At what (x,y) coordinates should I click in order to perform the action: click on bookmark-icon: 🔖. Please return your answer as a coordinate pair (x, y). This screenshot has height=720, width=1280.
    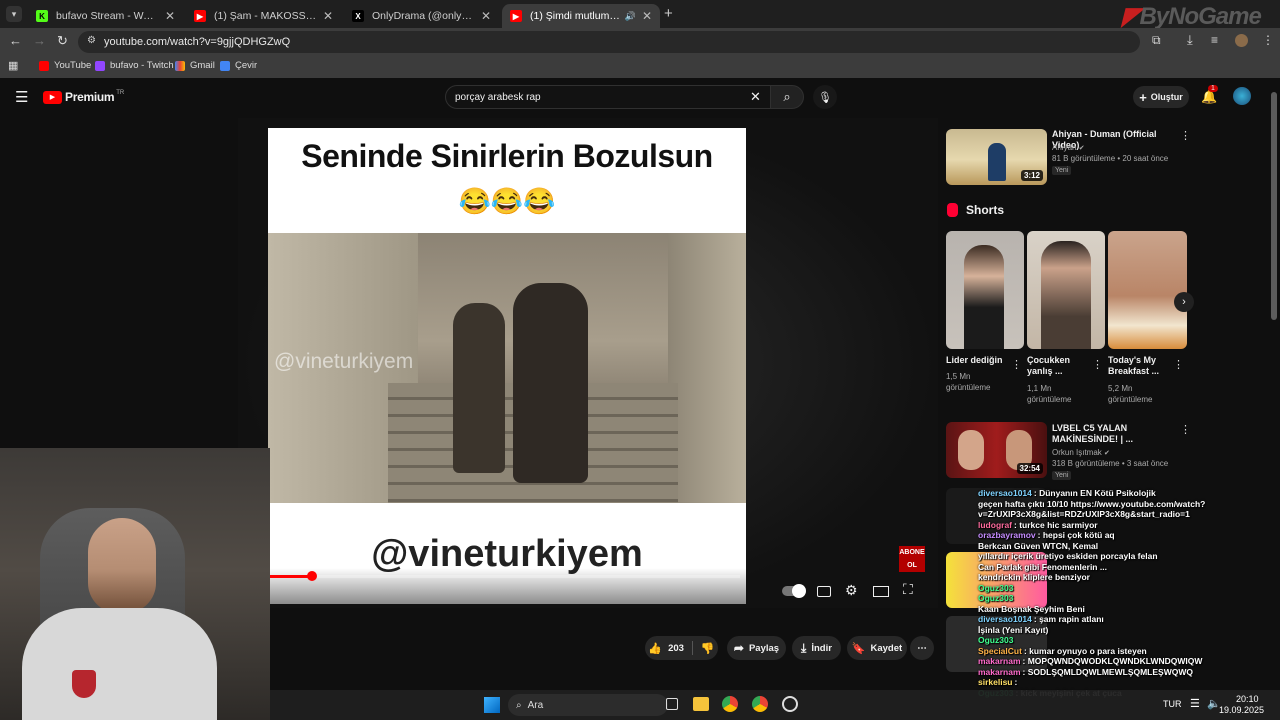
    Looking at the image, I should click on (858, 648).